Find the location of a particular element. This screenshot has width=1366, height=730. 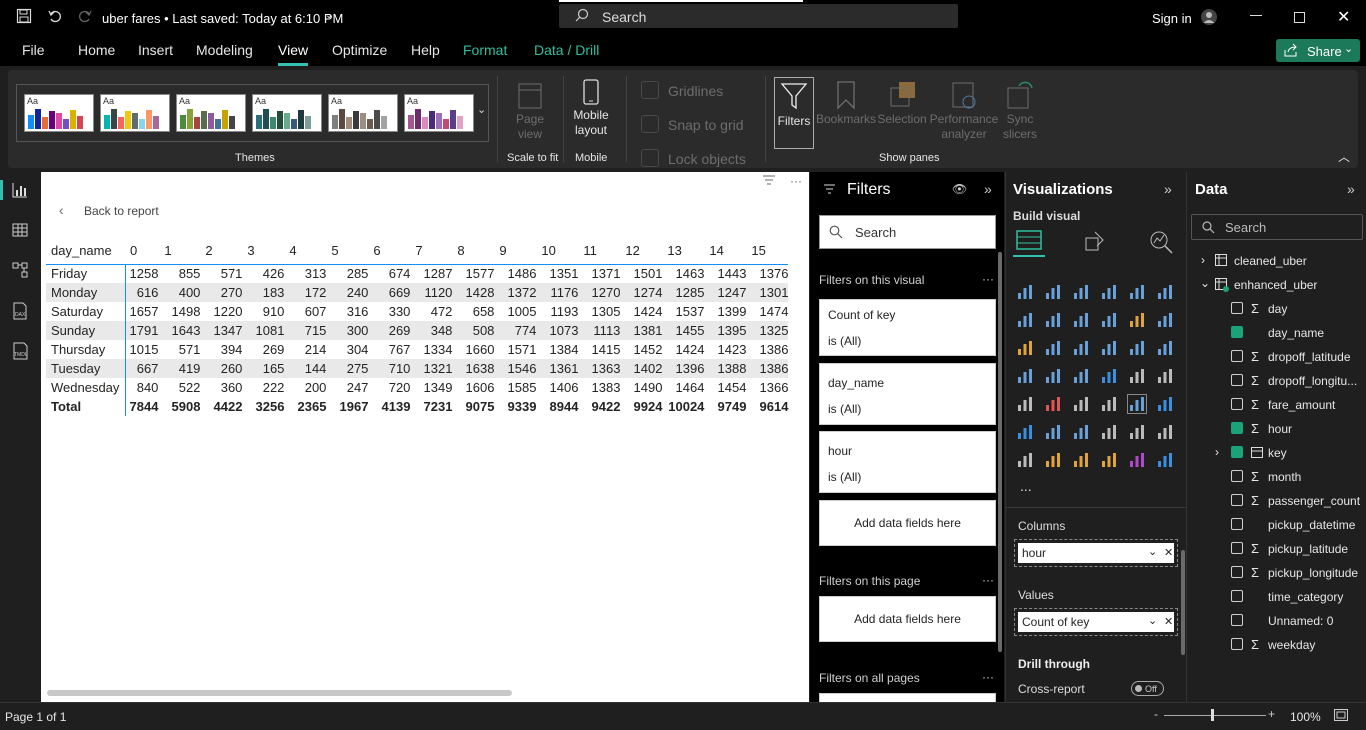

field-item: Unnamed: 0 is located at coordinates (1276, 621).